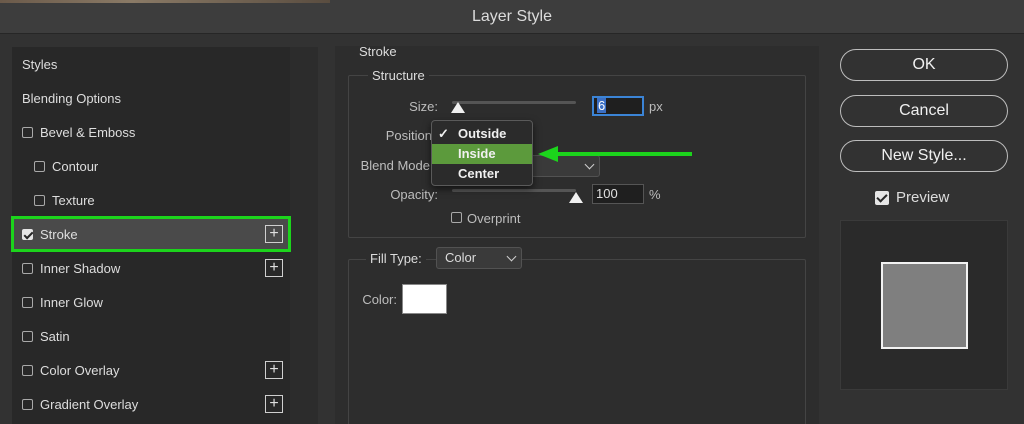  Describe the element at coordinates (72, 98) in the screenshot. I see `style-item-label: Blending Options` at that location.